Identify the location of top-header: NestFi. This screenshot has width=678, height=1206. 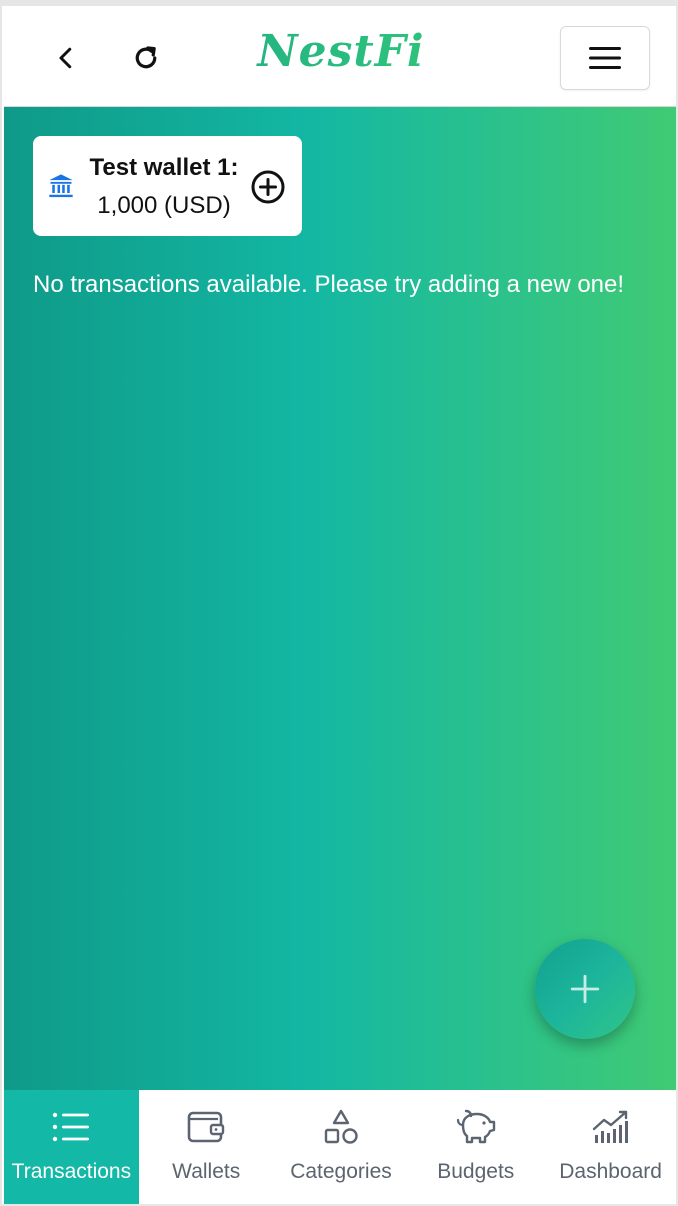
(340, 59).